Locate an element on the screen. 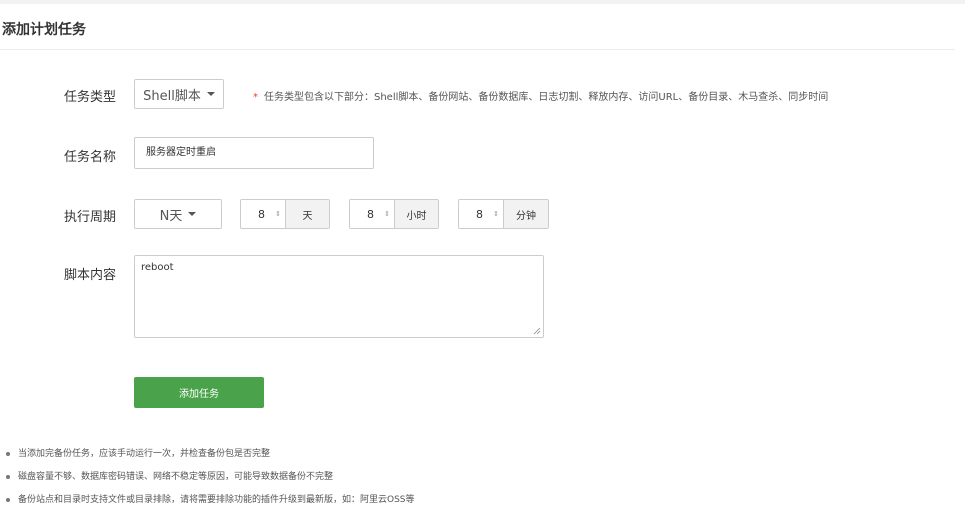 The image size is (965, 510). script-textarea: reboot is located at coordinates (339, 296).